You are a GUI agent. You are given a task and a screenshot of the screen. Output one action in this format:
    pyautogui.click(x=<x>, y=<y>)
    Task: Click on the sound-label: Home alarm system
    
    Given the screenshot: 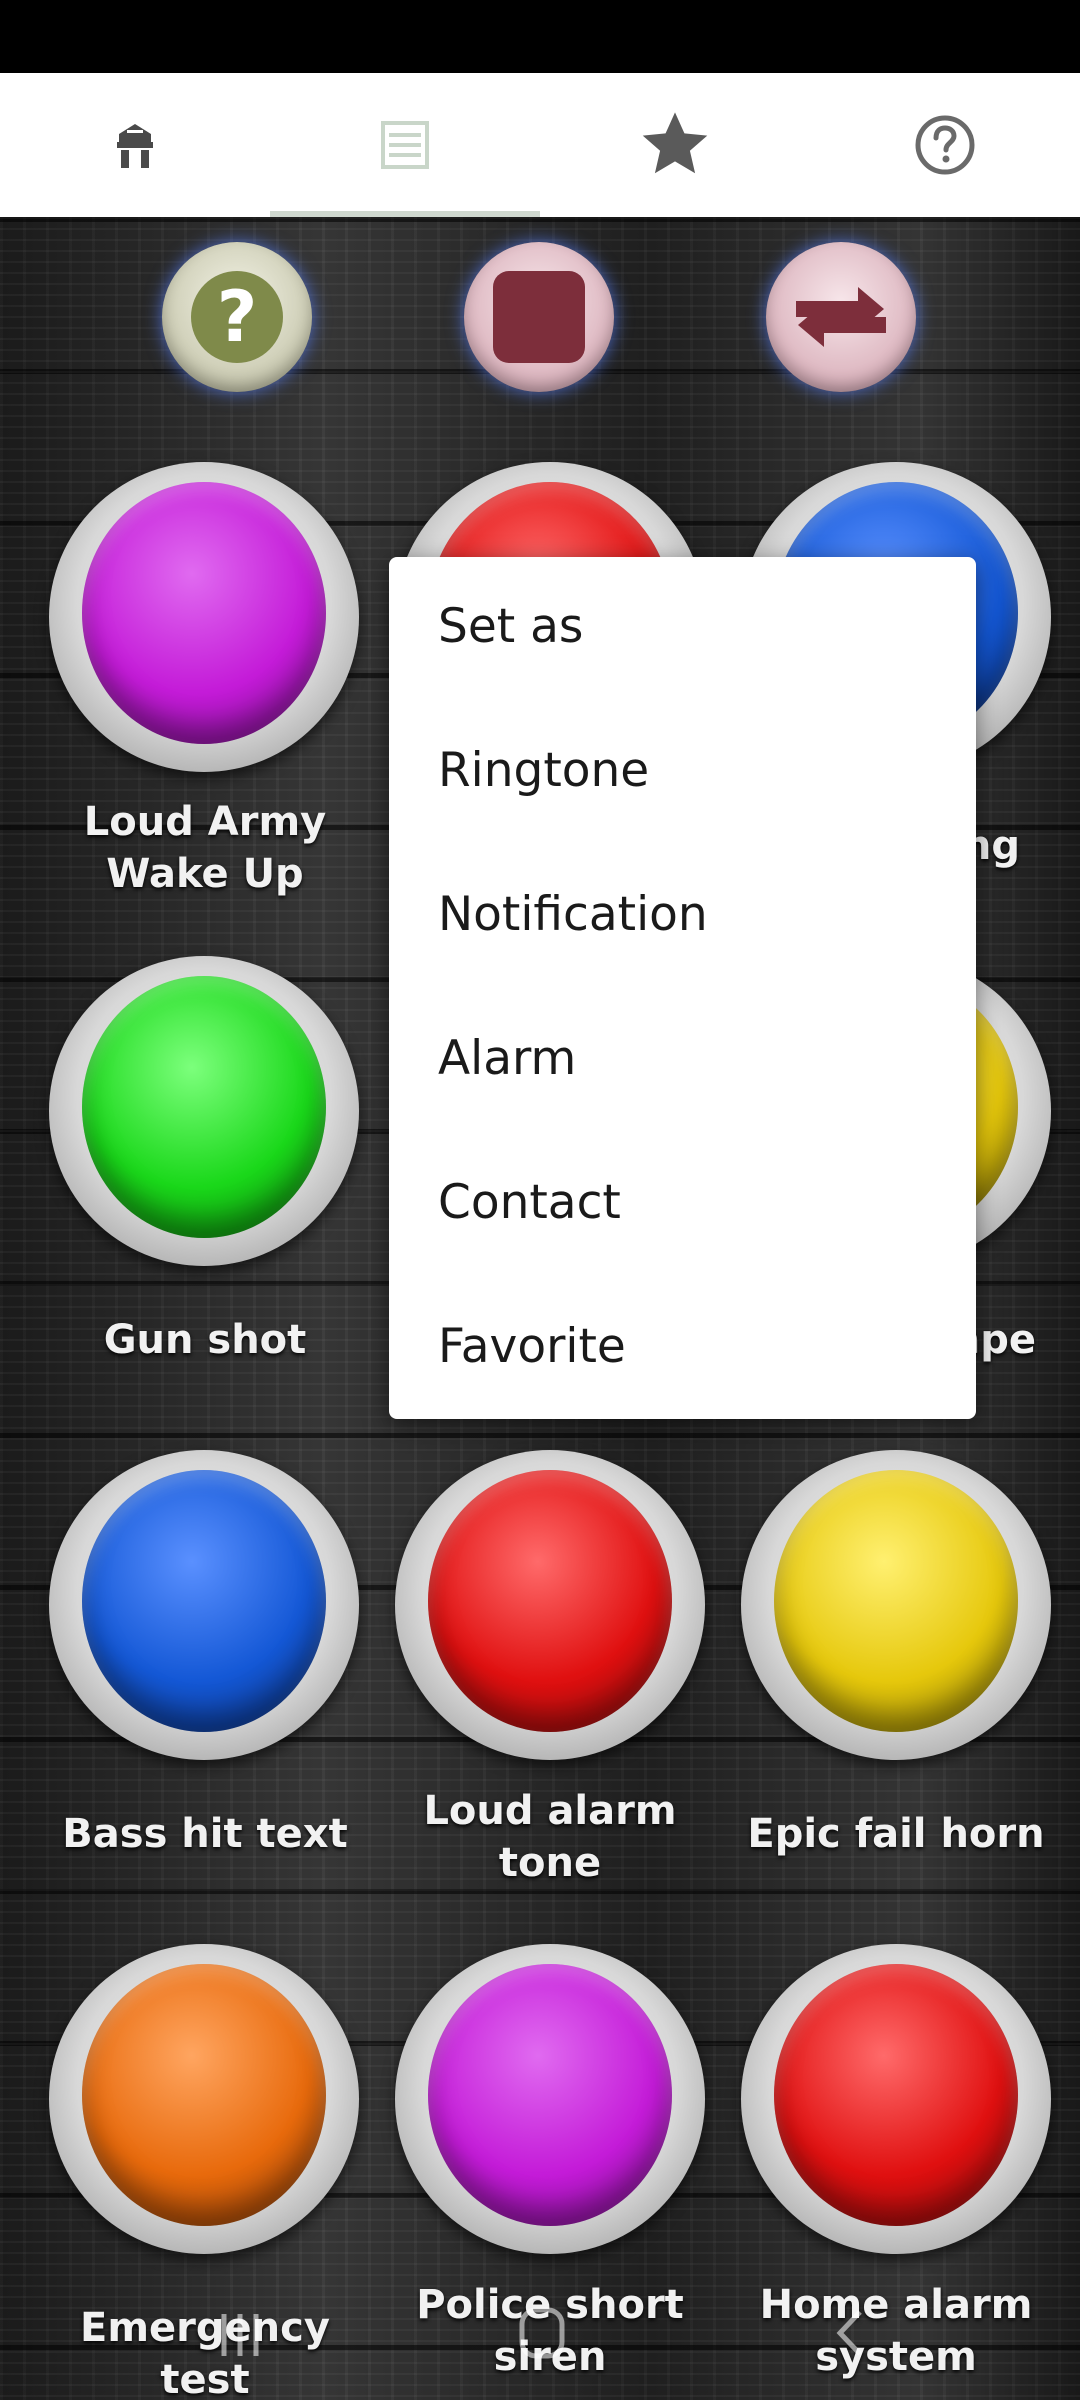 What is the action you would take?
    pyautogui.click(x=896, y=2331)
    